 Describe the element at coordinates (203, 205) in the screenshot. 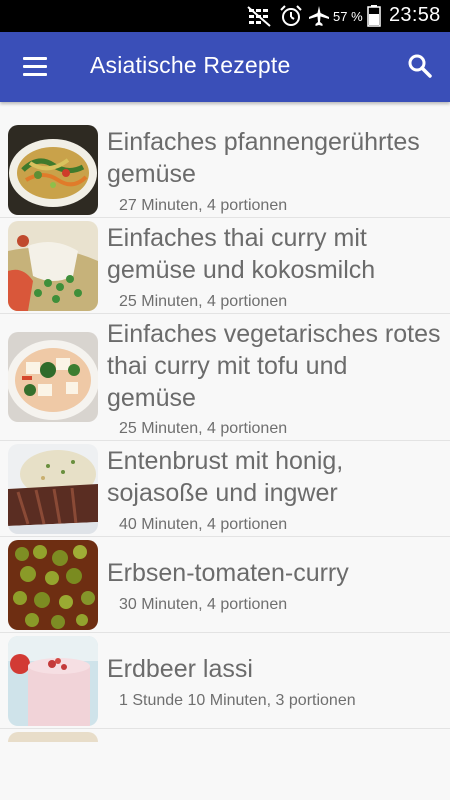

I see `recipe-meta: 27 Minuten, 4 portionen` at that location.